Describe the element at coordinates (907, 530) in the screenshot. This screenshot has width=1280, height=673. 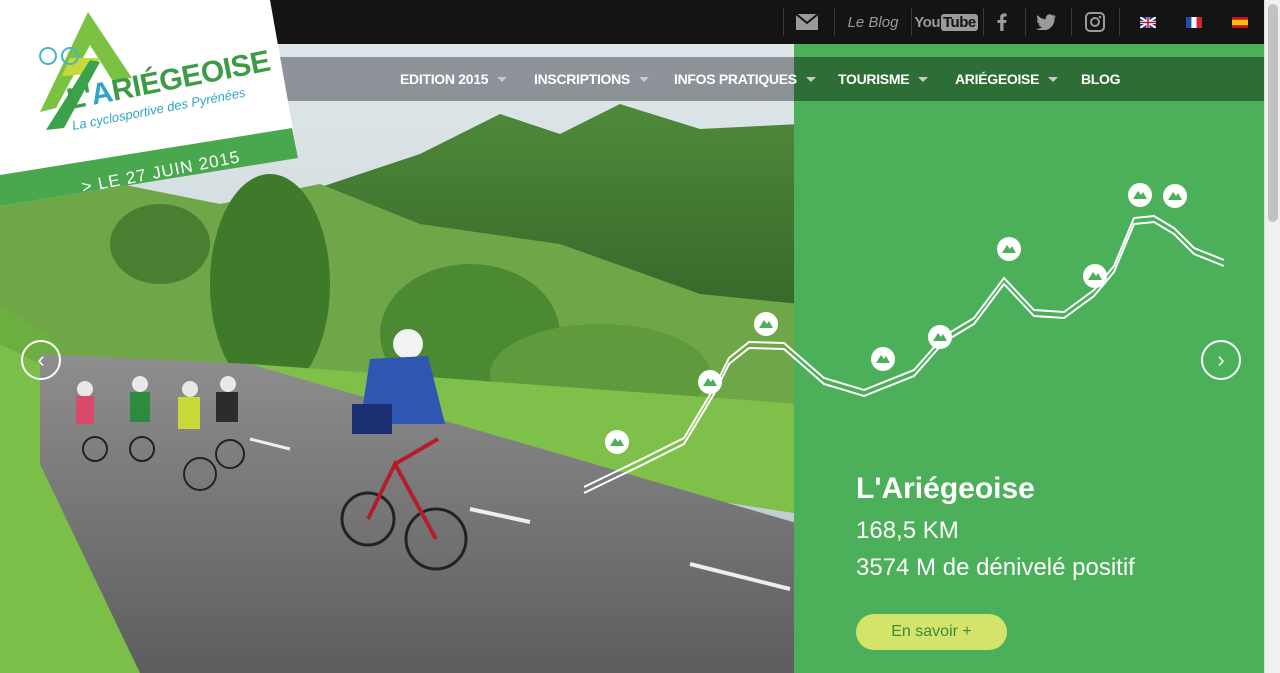
I see `route-distance: 168,5 KM` at that location.